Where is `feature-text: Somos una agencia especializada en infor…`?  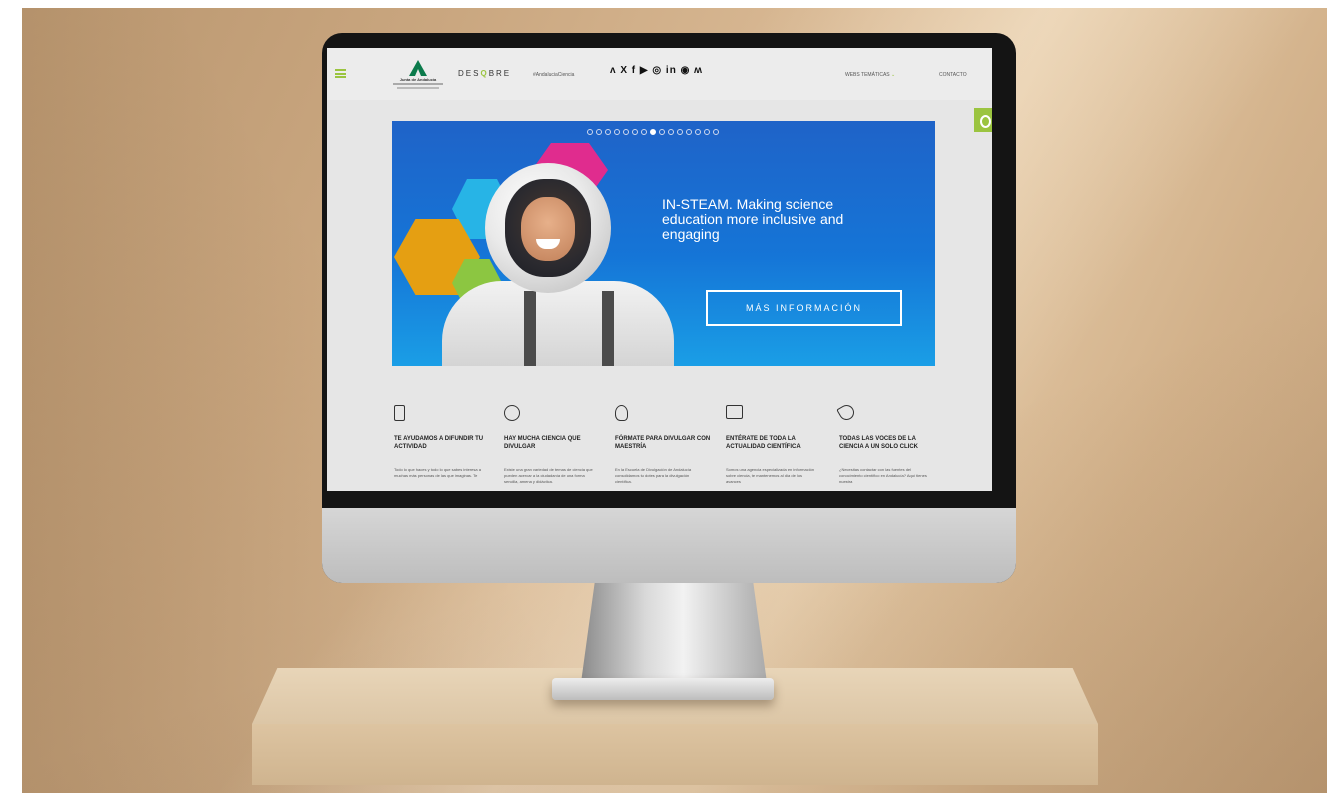
feature-text: Somos una agencia especializada en infor… is located at coordinates (770, 475).